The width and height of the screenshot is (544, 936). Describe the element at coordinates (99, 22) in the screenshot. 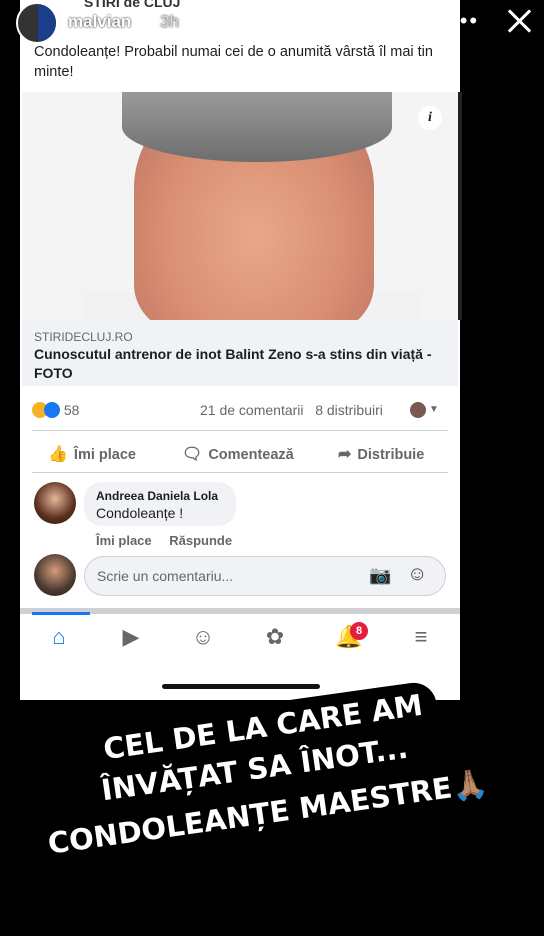

I see `story-username: malvian` at that location.